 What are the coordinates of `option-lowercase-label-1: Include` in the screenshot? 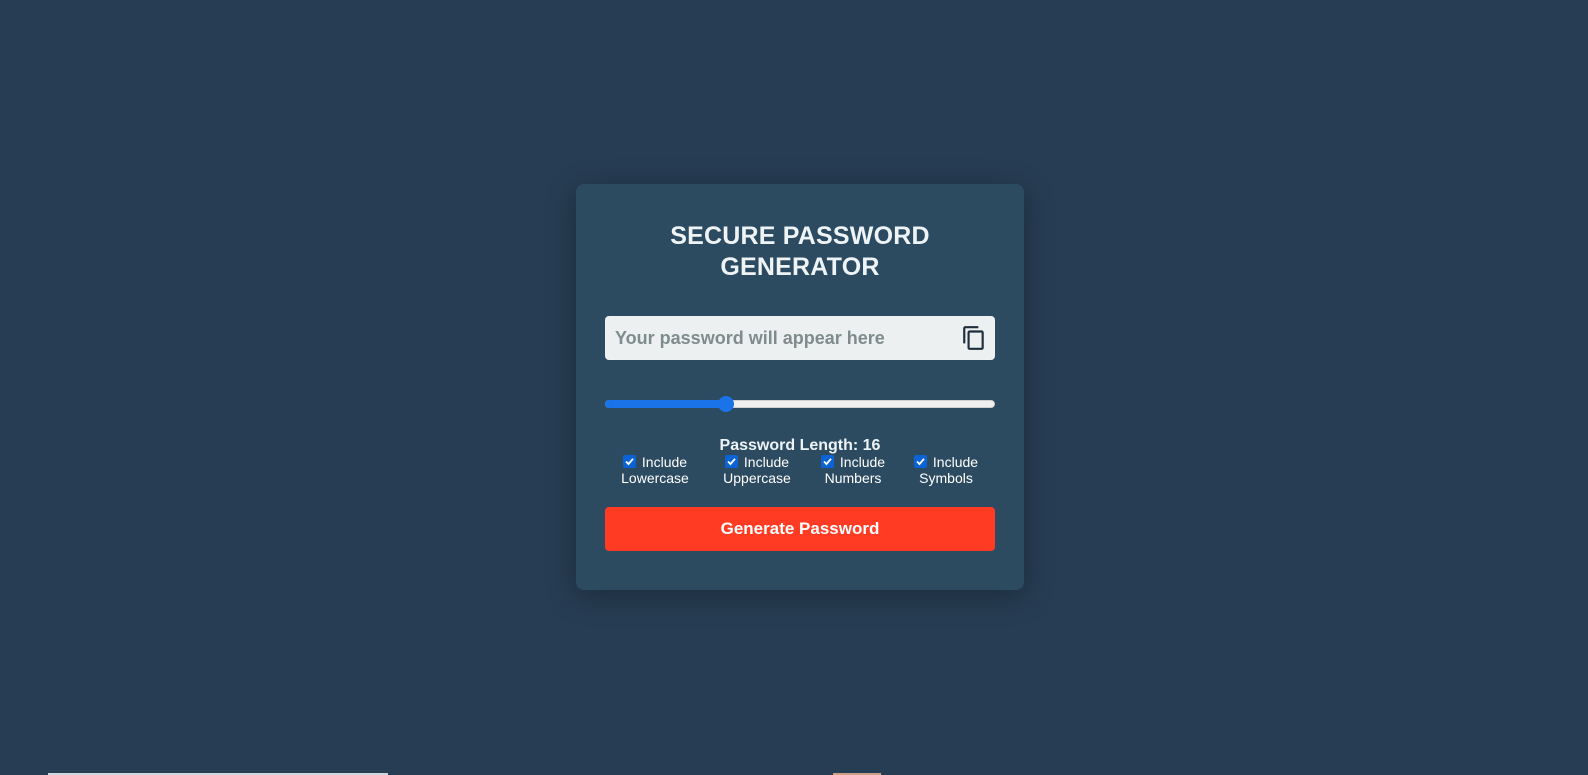 It's located at (664, 462).